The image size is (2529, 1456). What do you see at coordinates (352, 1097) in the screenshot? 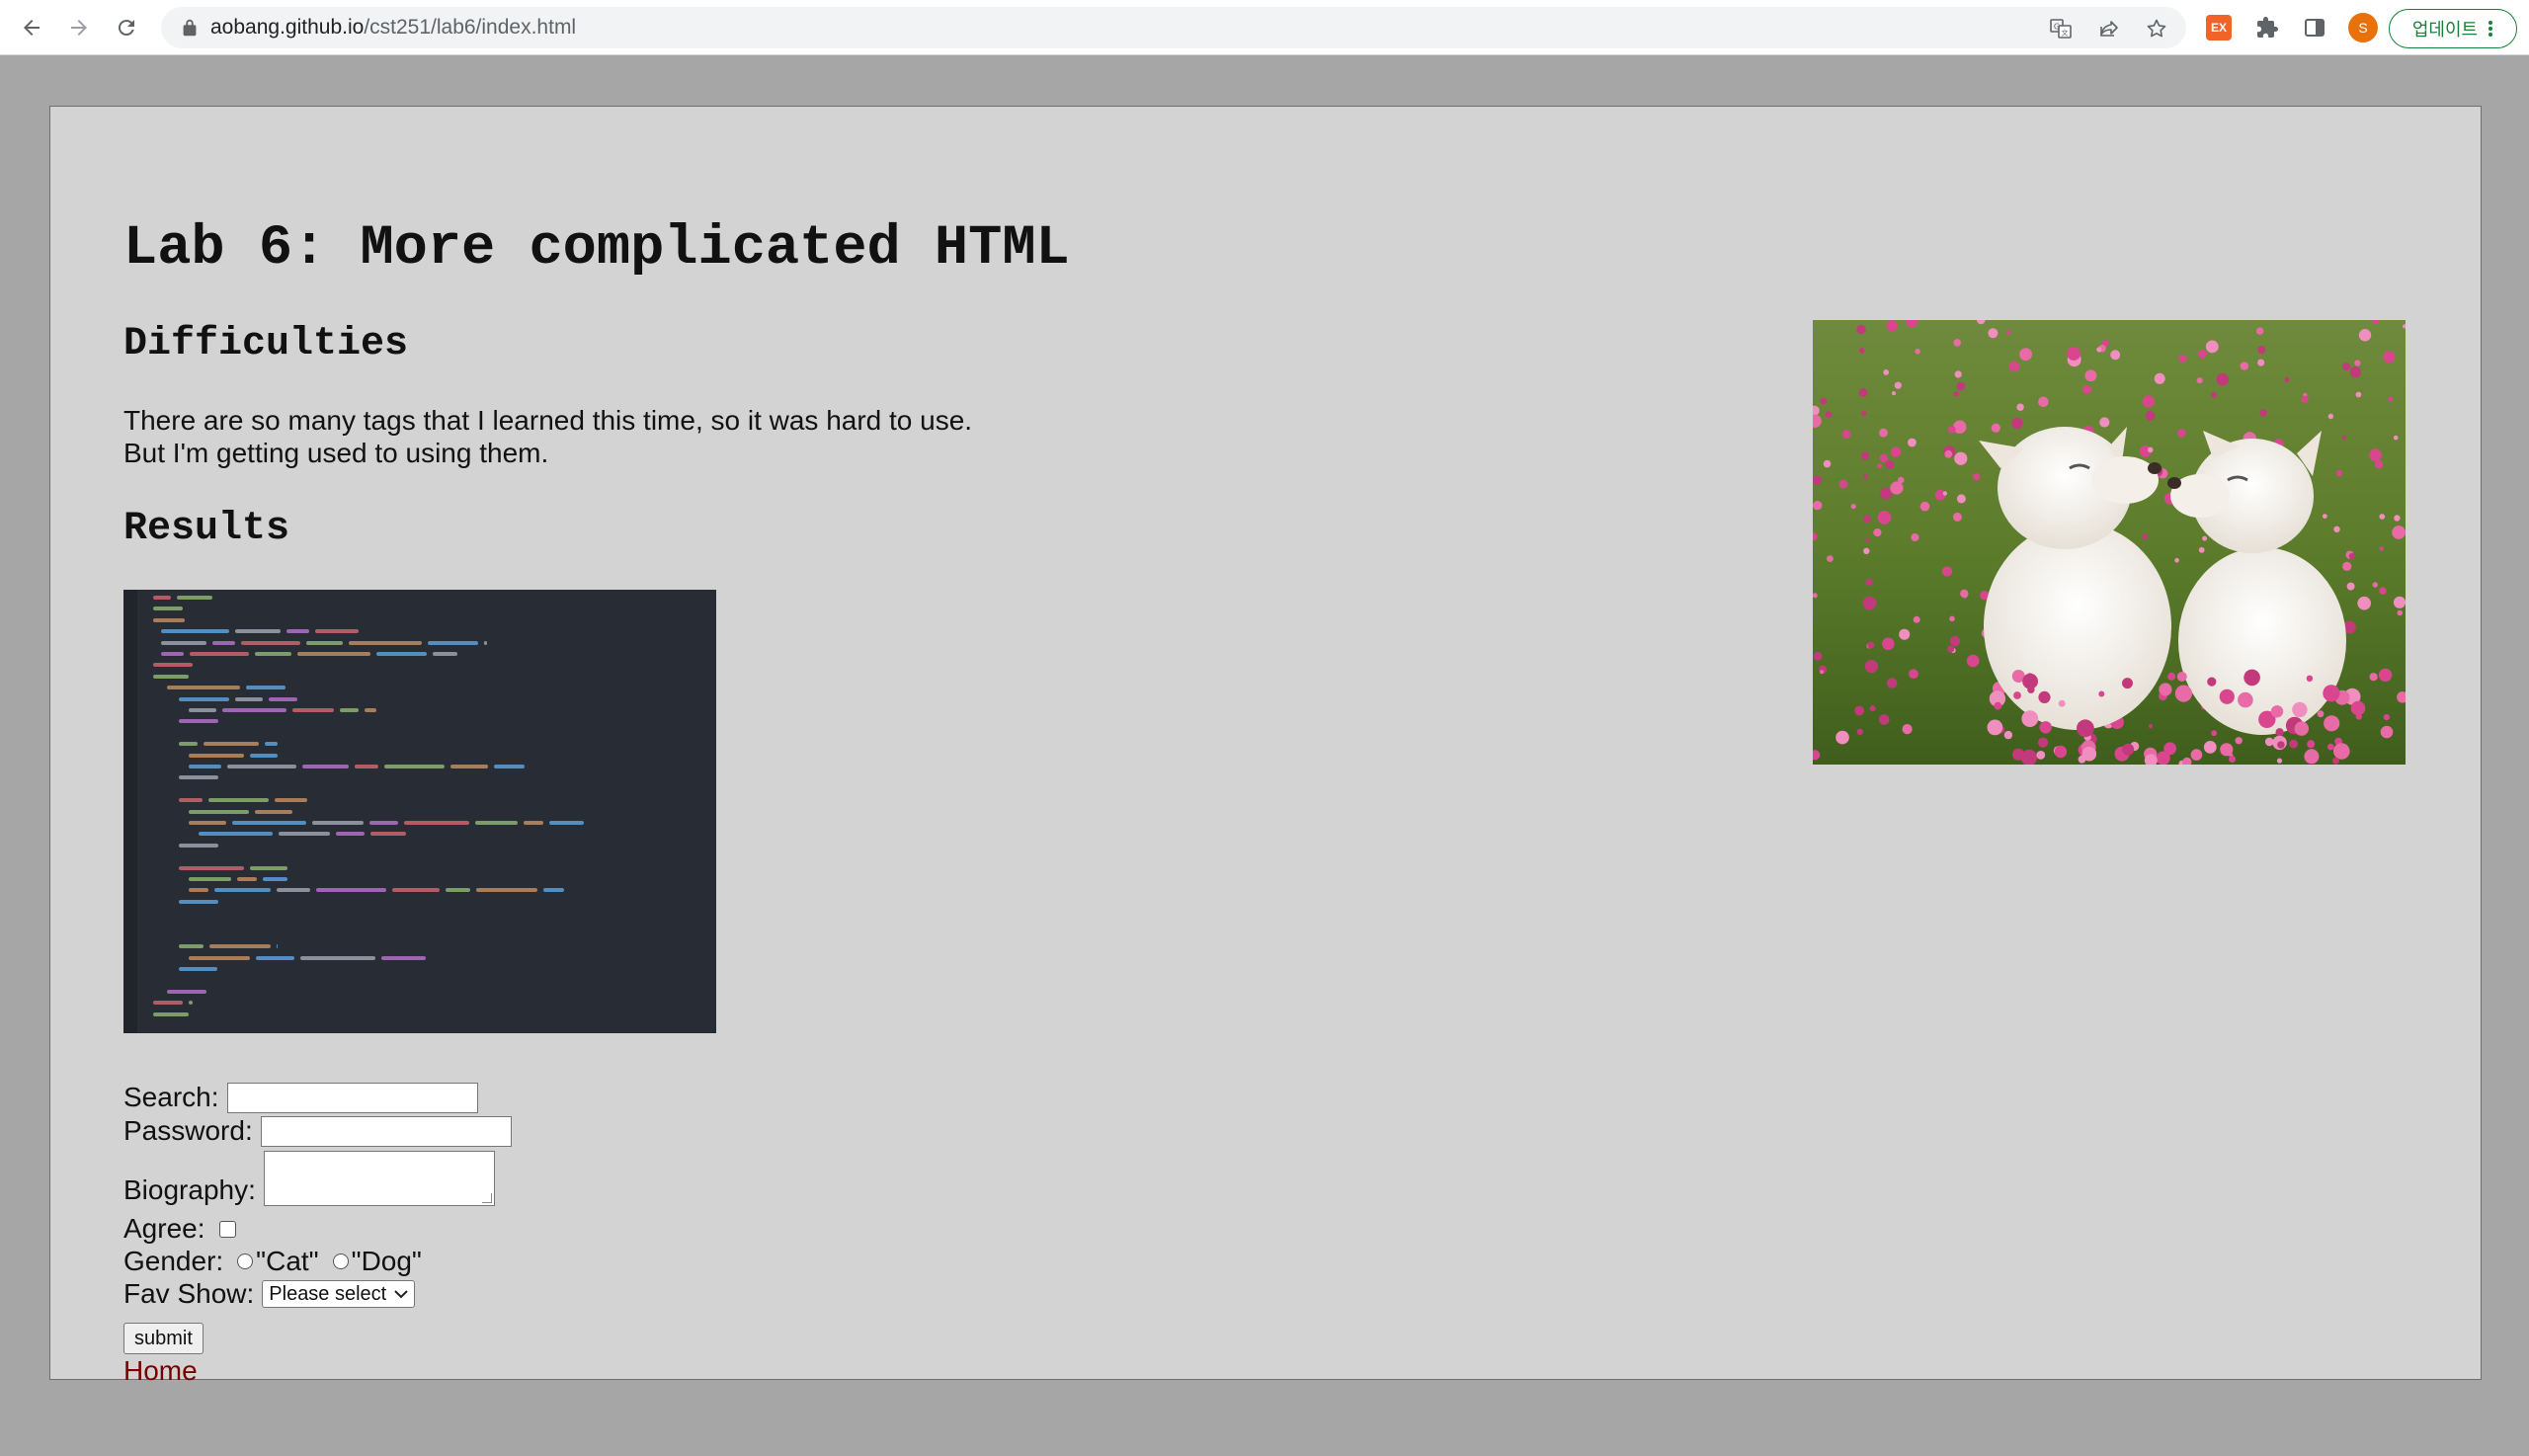
I see `search-input` at bounding box center [352, 1097].